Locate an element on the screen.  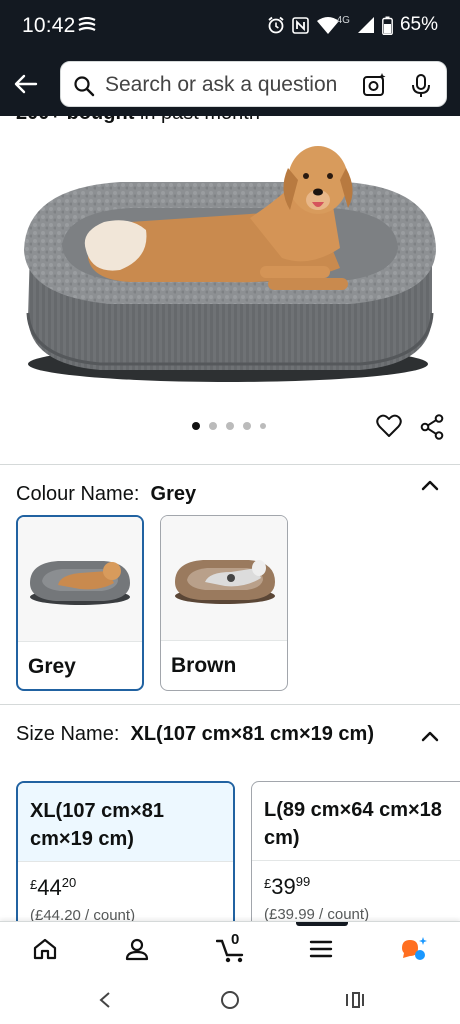
size-option-price: £3999 is located at coordinates (287, 886).